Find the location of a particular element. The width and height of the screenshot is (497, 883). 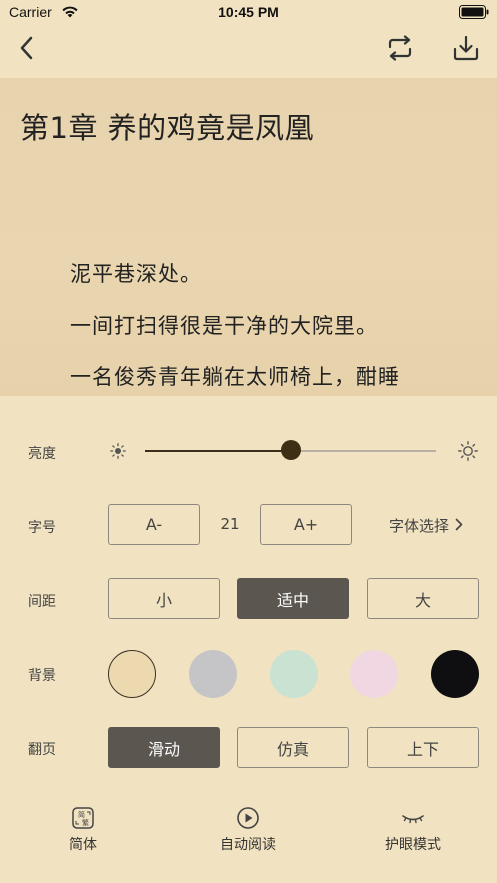

spacing-small-button: 小 is located at coordinates (164, 598).